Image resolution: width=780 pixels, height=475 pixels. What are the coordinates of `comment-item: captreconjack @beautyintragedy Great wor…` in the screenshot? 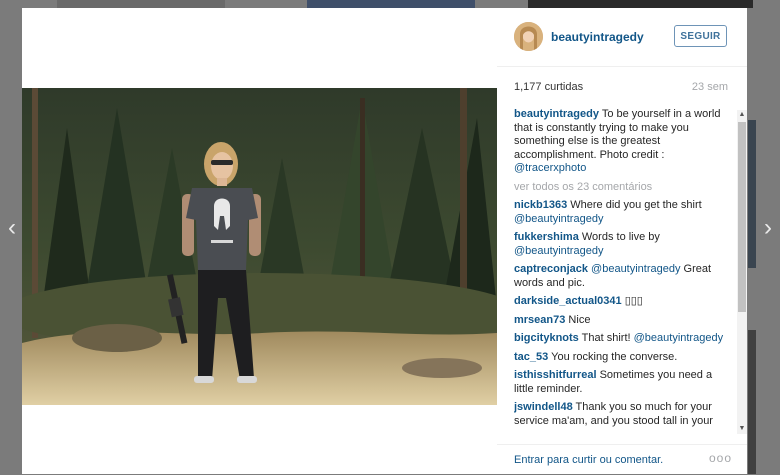 It's located at (623, 276).